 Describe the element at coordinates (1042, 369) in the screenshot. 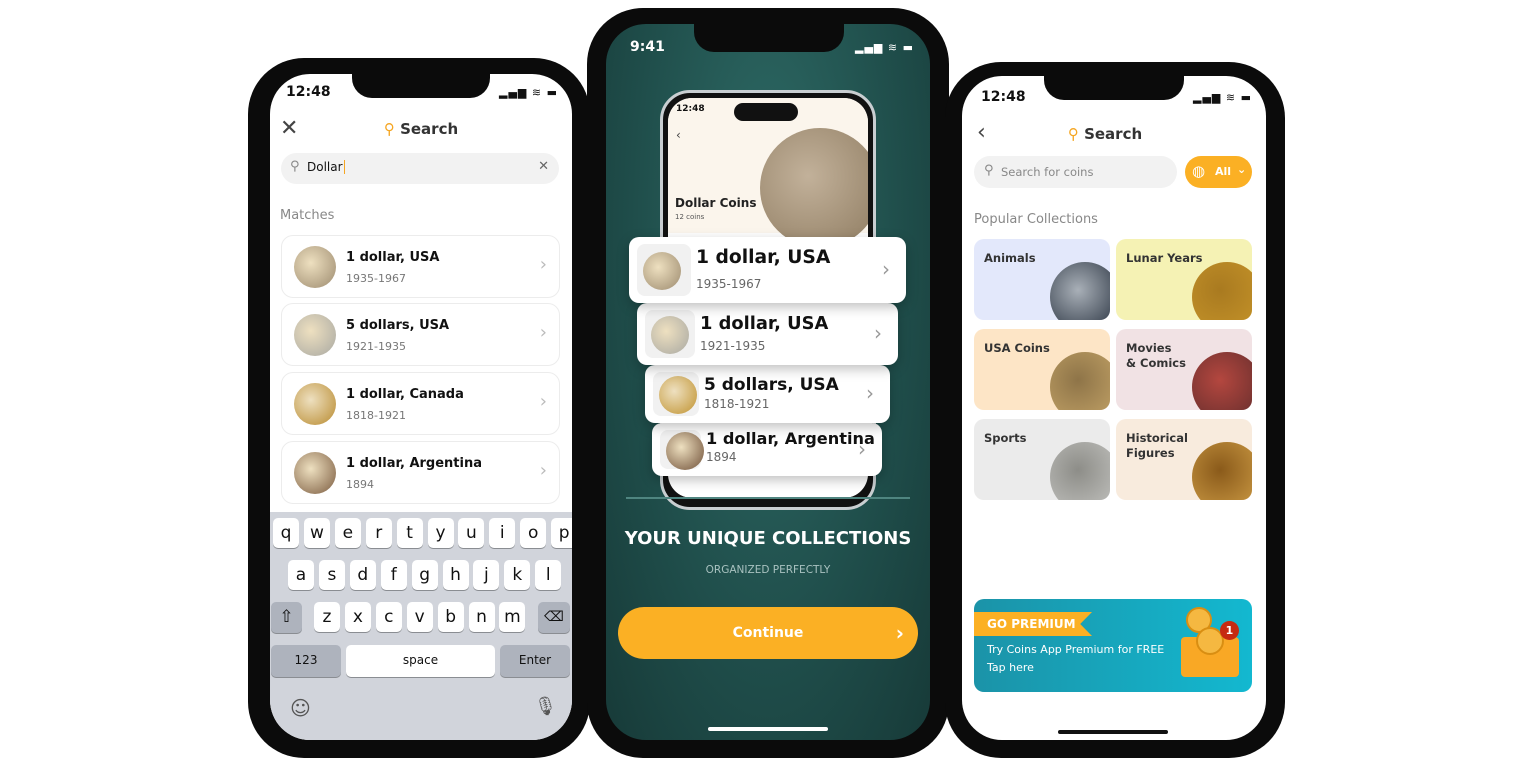

I see `collection-tile: USA Coins` at that location.